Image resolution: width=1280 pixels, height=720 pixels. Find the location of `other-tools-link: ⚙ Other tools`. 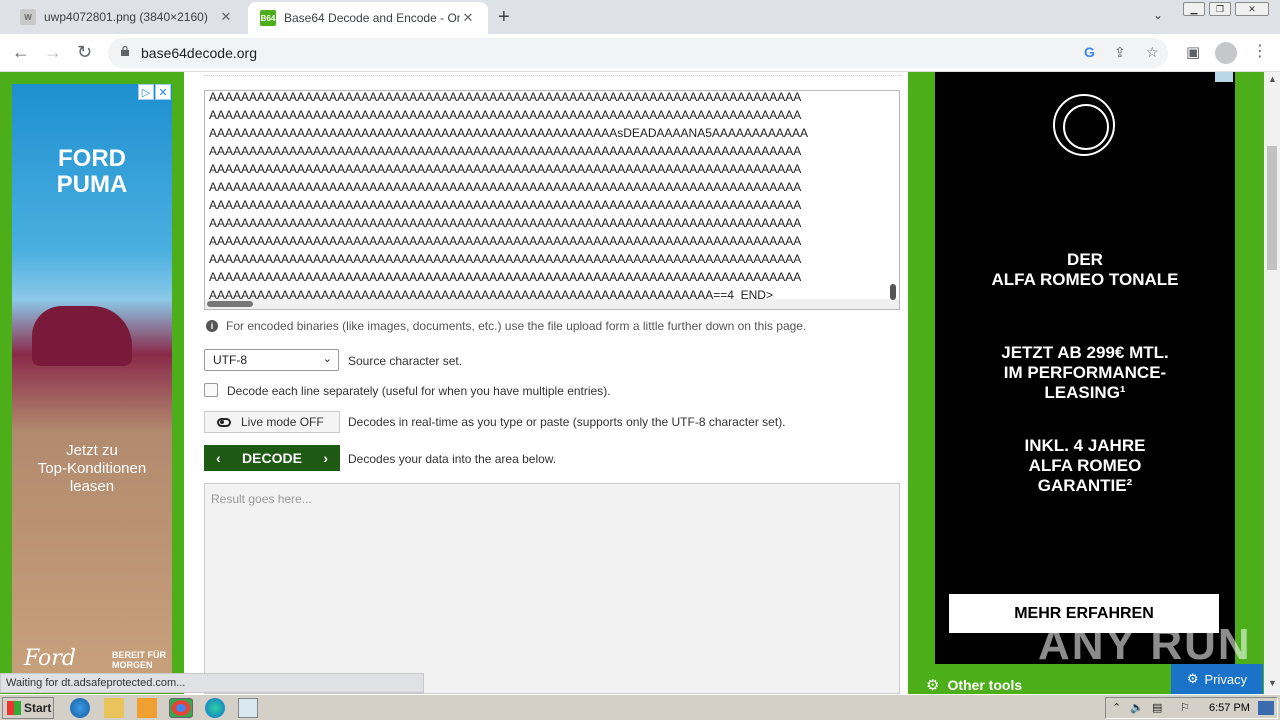

other-tools-link: ⚙ Other tools is located at coordinates (974, 685).